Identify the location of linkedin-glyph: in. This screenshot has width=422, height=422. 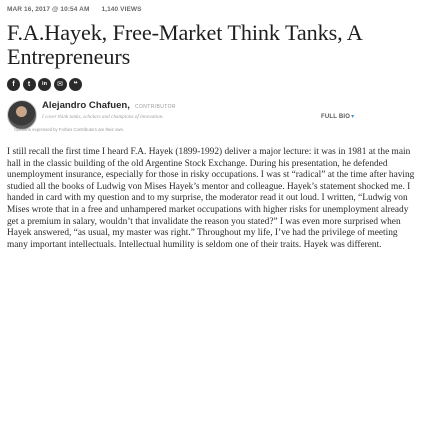
(44, 83).